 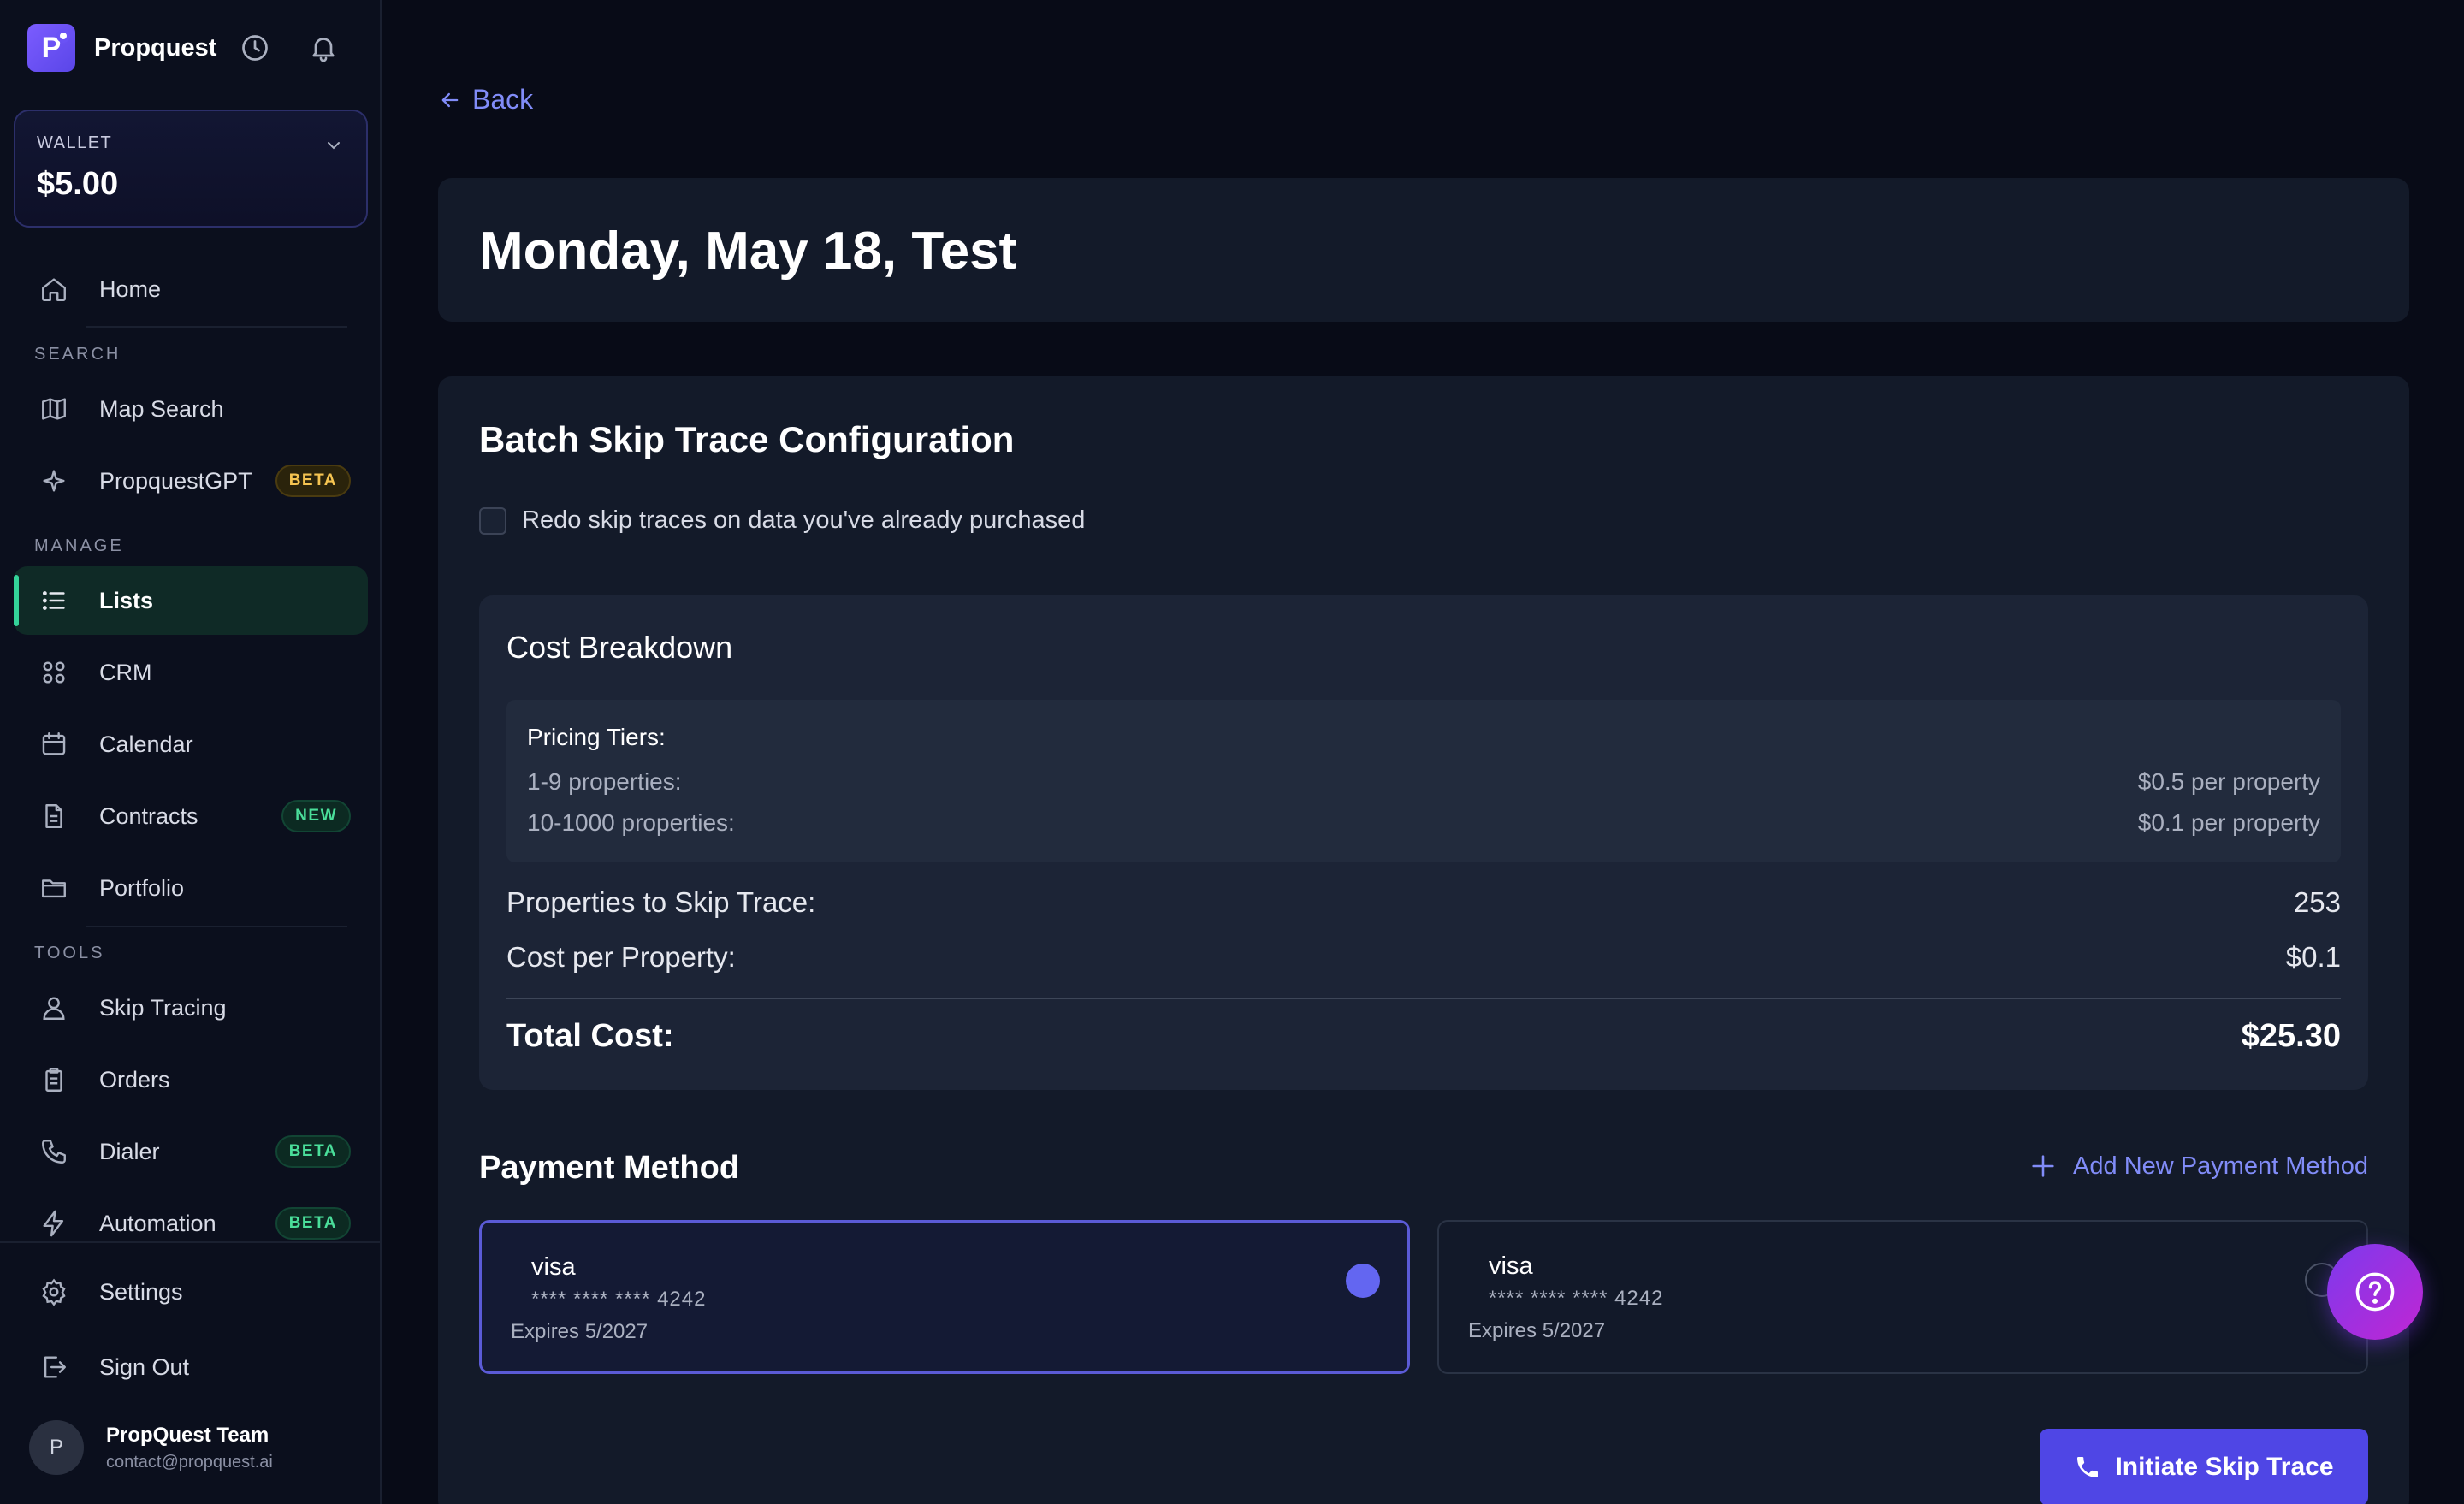 What do you see at coordinates (191, 1292) in the screenshot?
I see `sidebar-item-settings: Settings` at bounding box center [191, 1292].